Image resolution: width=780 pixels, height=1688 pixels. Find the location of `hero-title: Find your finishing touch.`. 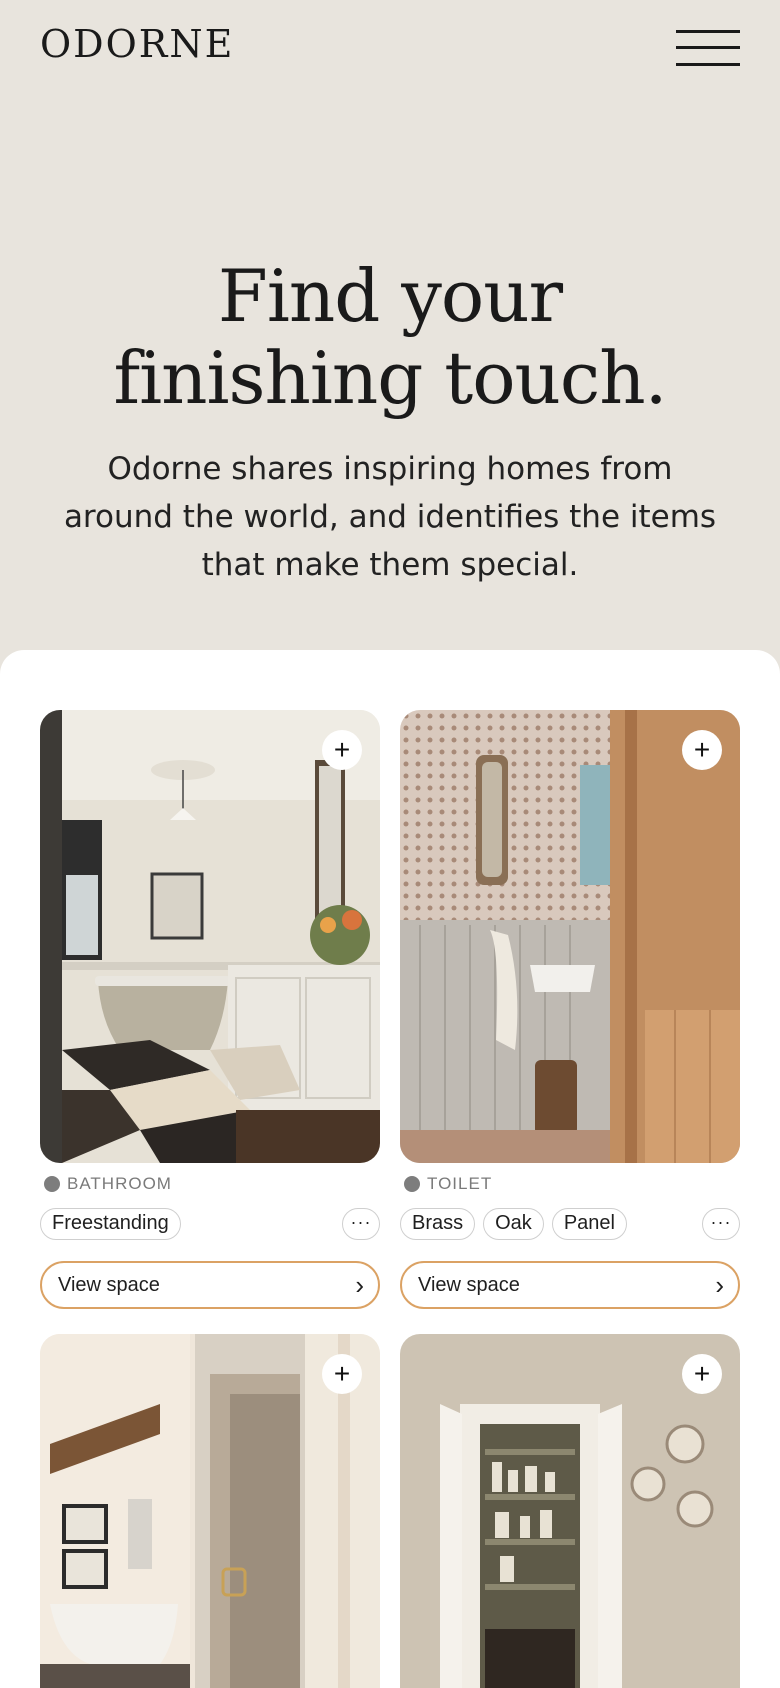

hero-title: Find your finishing touch. is located at coordinates (390, 337).